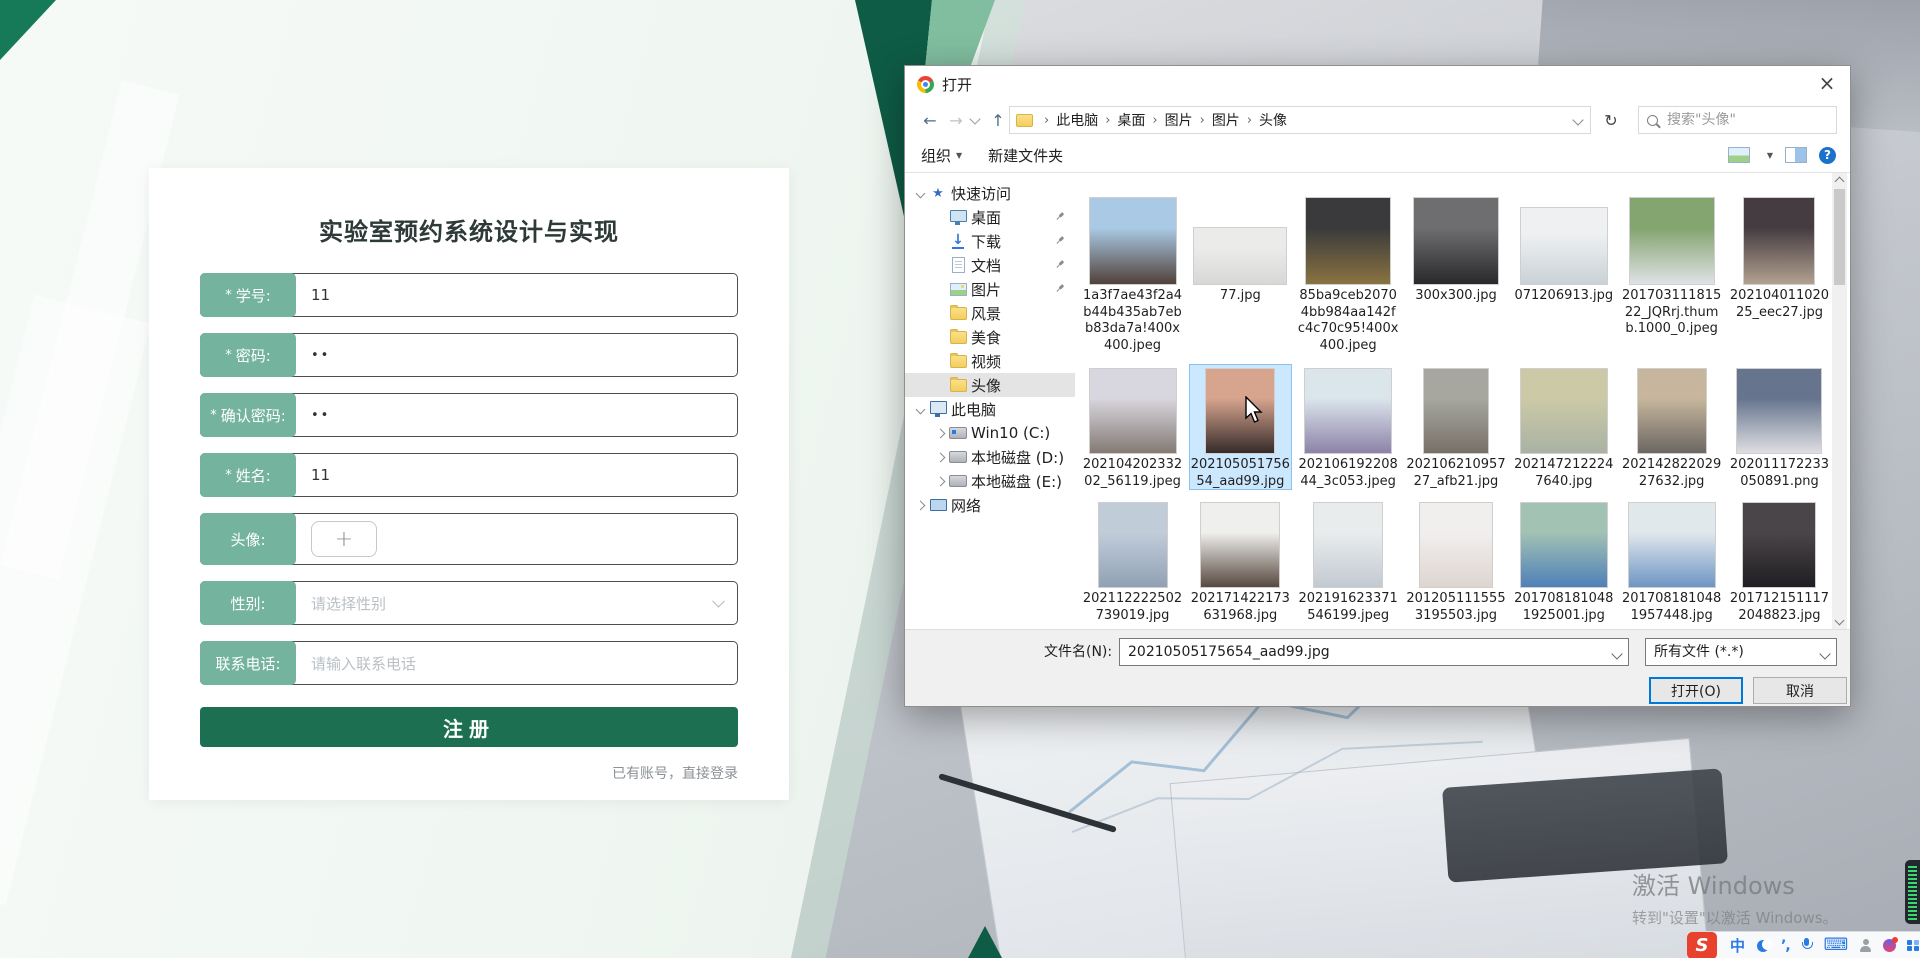 Image resolution: width=1920 pixels, height=958 pixels. I want to click on chinese-mode-indicator: 中, so click(1737, 945).